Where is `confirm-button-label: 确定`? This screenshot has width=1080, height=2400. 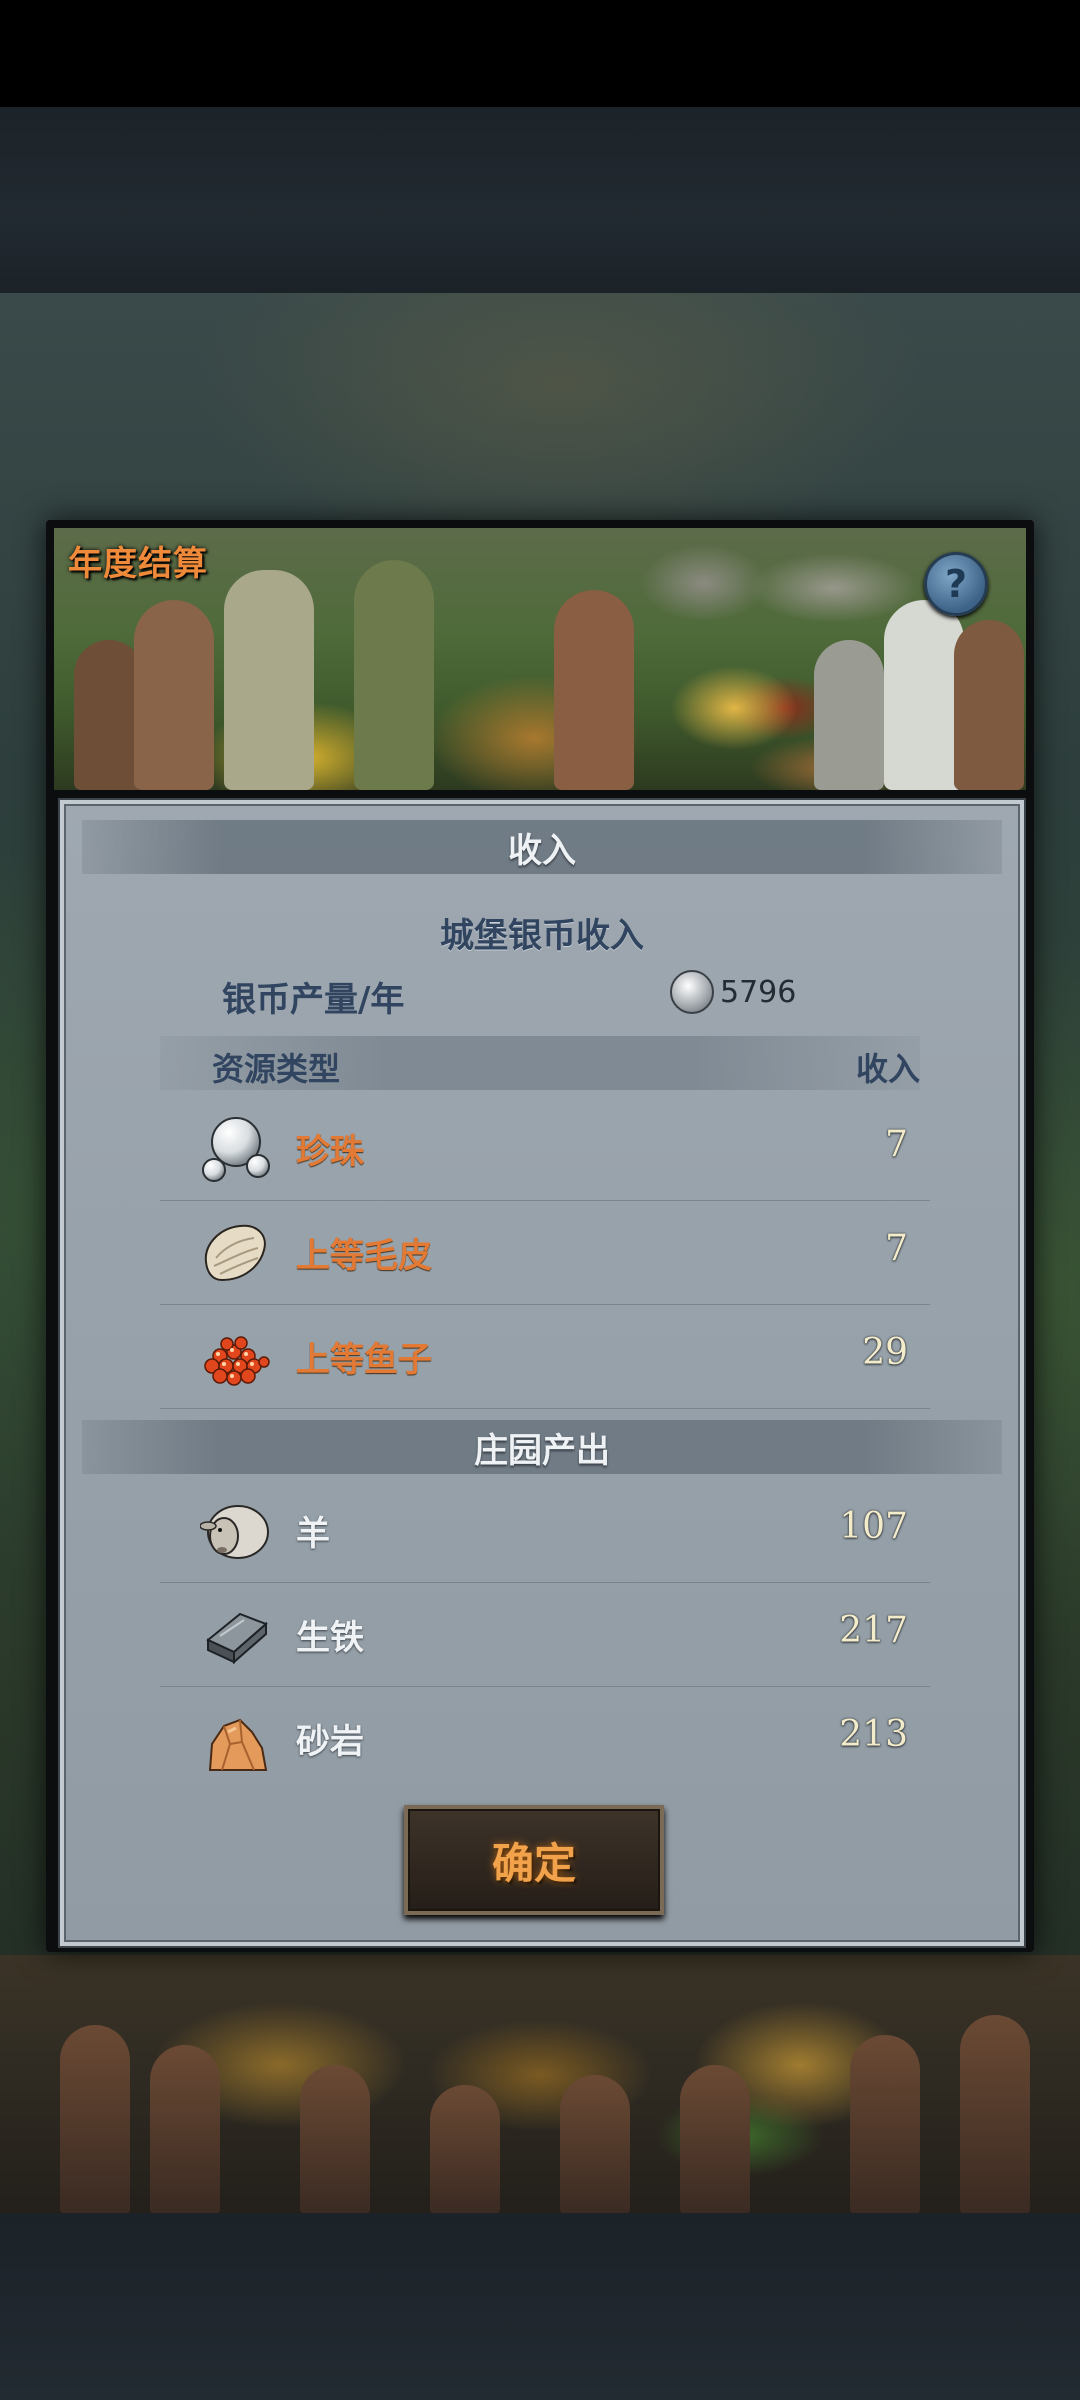 confirm-button-label: 确定 is located at coordinates (533, 1863).